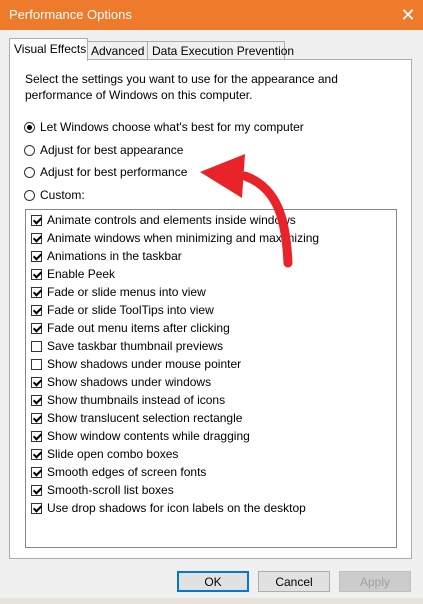 The width and height of the screenshot is (423, 604). I want to click on list-item-label: Slide open combo boxes, so click(113, 454).